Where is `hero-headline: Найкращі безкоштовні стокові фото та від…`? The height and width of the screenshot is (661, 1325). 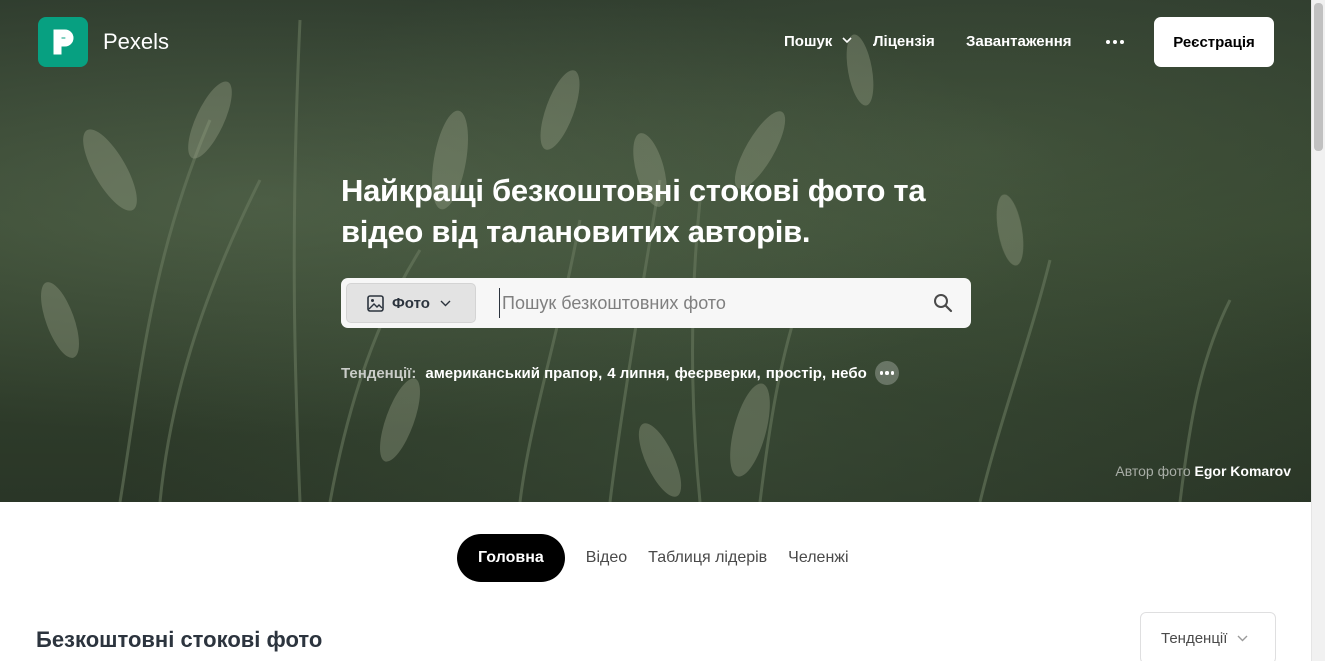 hero-headline: Найкращі безкоштовні стокові фото та від… is located at coordinates (633, 211).